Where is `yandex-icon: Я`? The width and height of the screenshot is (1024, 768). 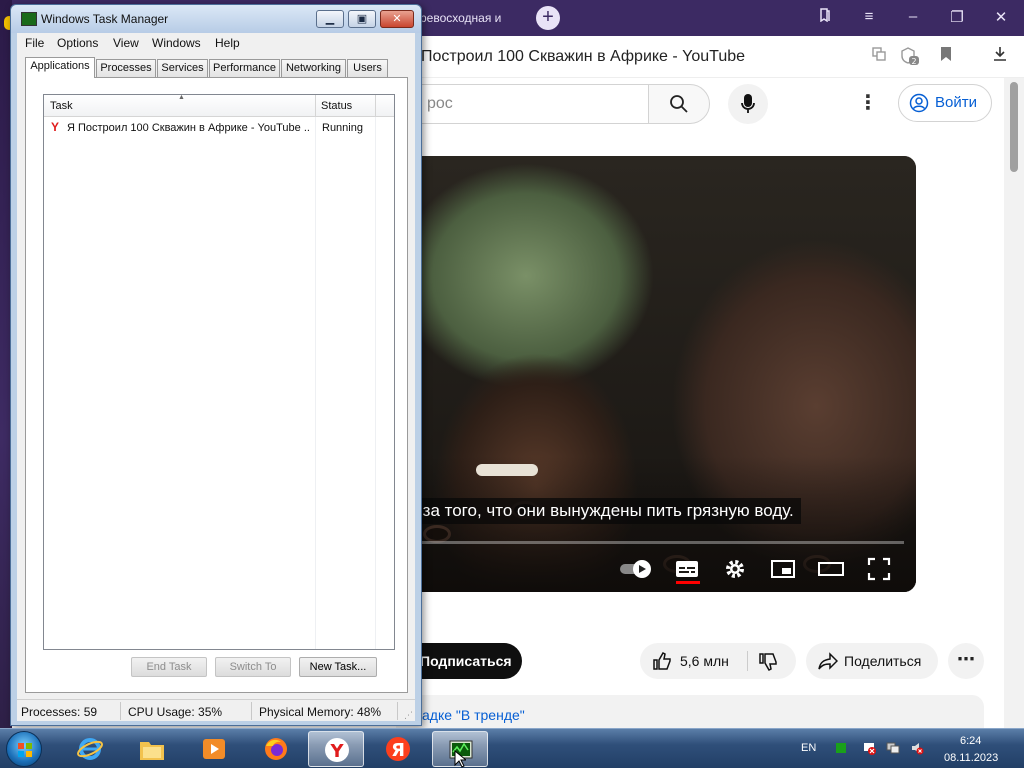 yandex-icon: Я is located at coordinates (398, 749).